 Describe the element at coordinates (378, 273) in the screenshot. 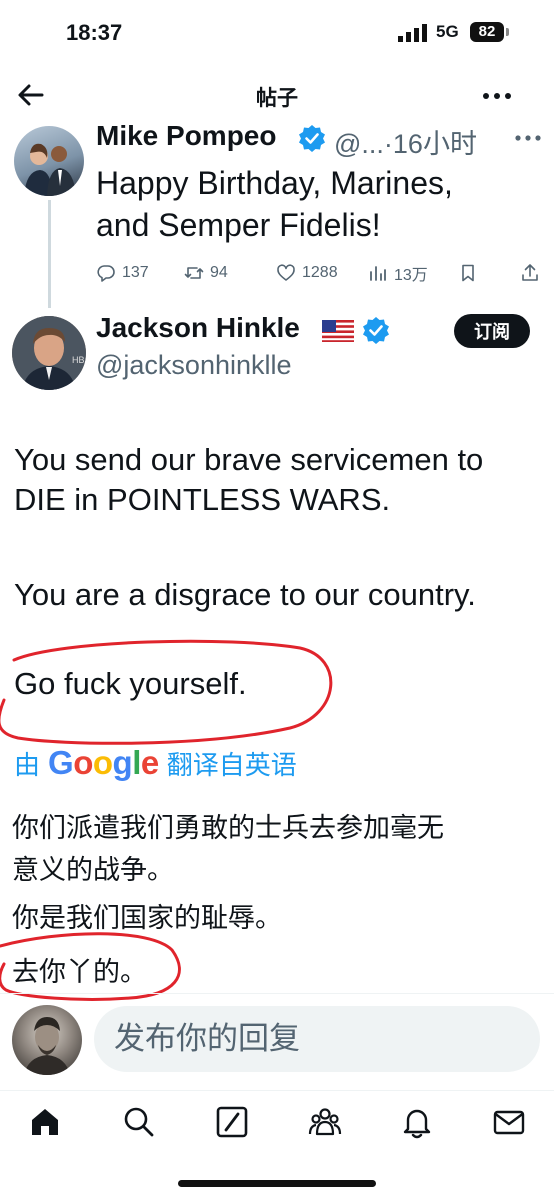

I see `views-icon` at that location.